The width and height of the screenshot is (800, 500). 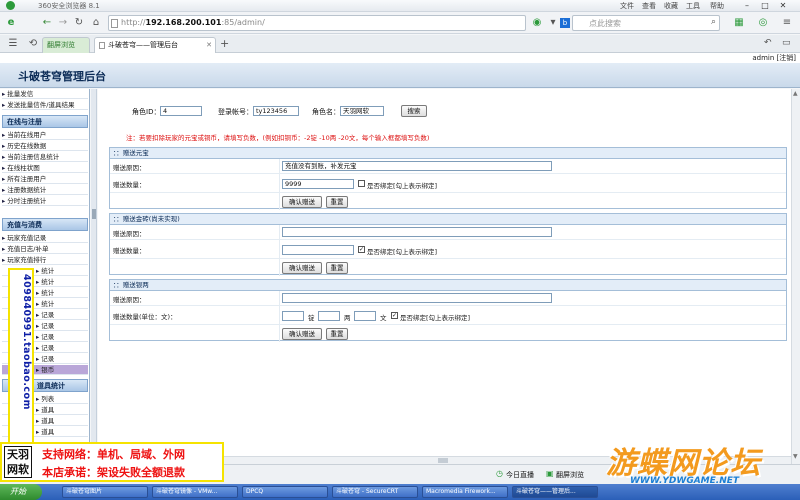 What do you see at coordinates (45, 224) in the screenshot?
I see `sidebar-section-recharge: 充值与消费` at bounding box center [45, 224].